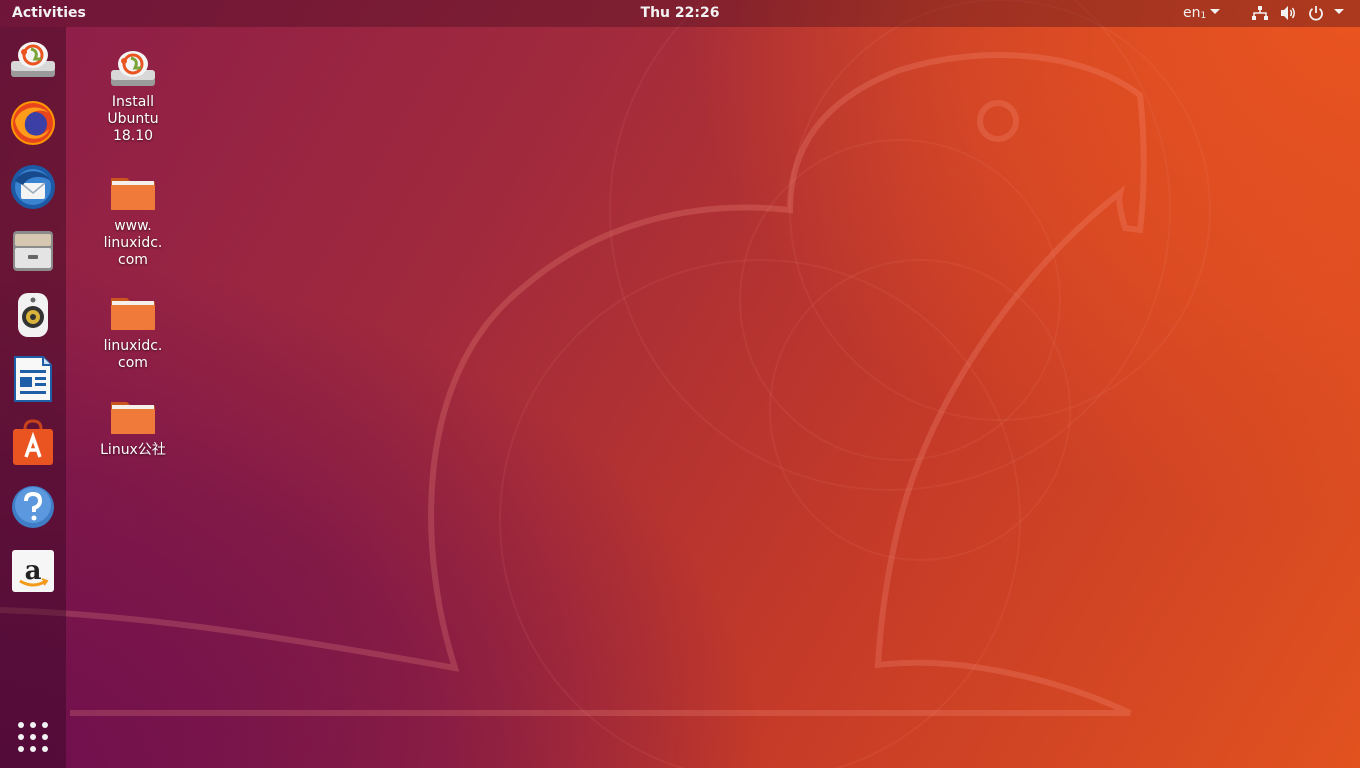 The height and width of the screenshot is (768, 1360). What do you see at coordinates (33, 251) in the screenshot?
I see `files-icon` at bounding box center [33, 251].